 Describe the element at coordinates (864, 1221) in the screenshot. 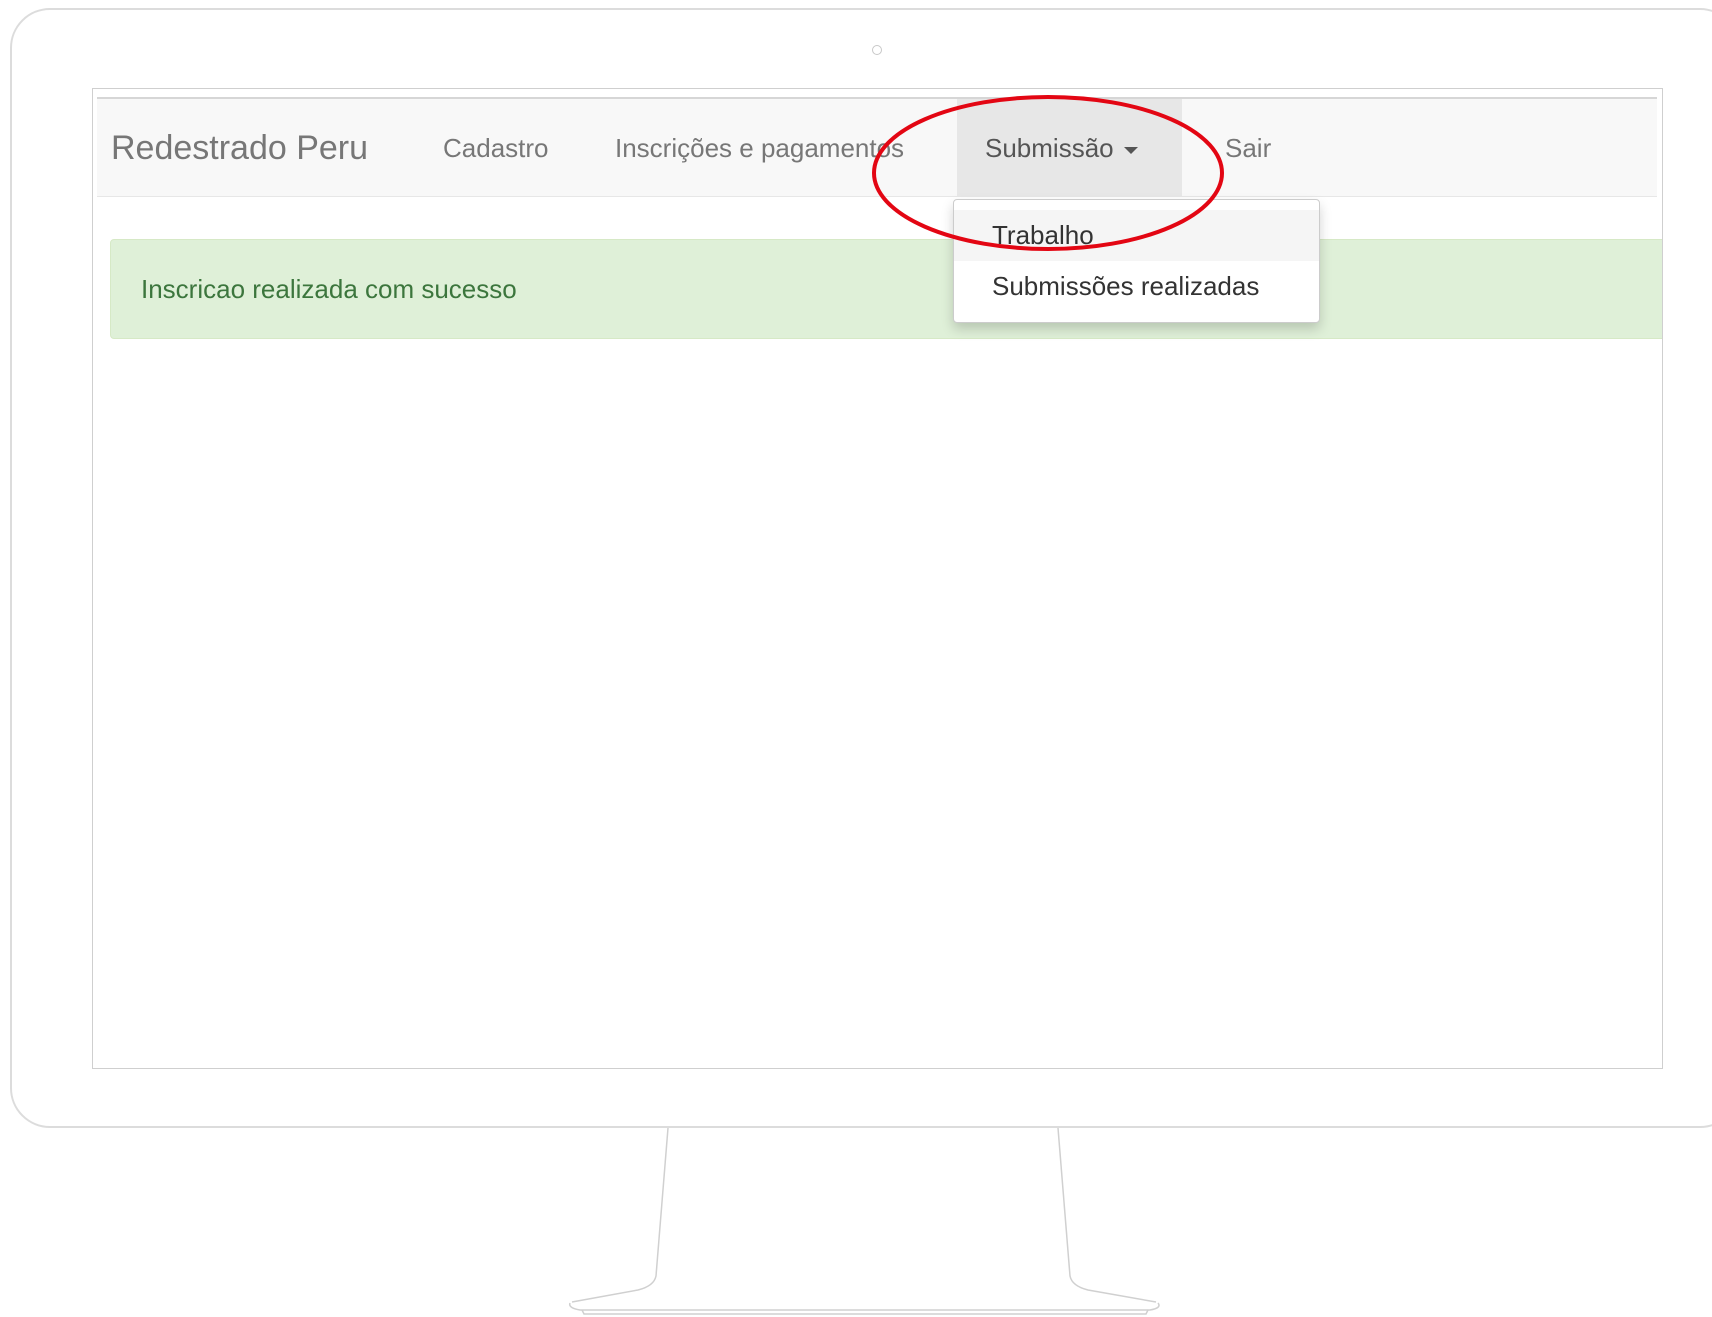

I see `monitor-stand` at that location.